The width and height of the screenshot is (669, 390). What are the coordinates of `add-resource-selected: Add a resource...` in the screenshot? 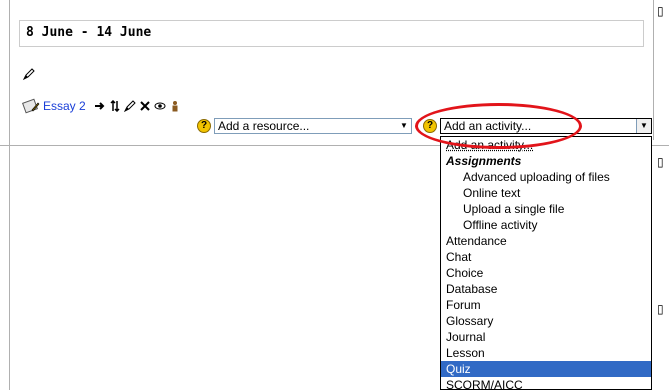 It's located at (264, 126).